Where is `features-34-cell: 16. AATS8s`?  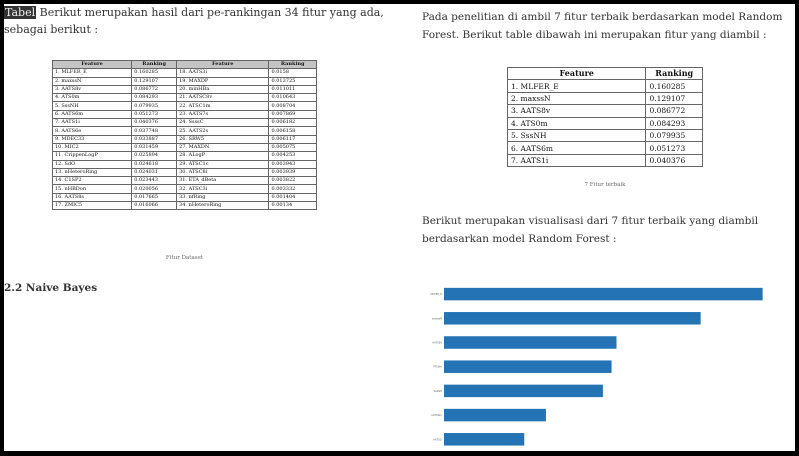
features-34-cell: 16. AATS8s is located at coordinates (92, 197).